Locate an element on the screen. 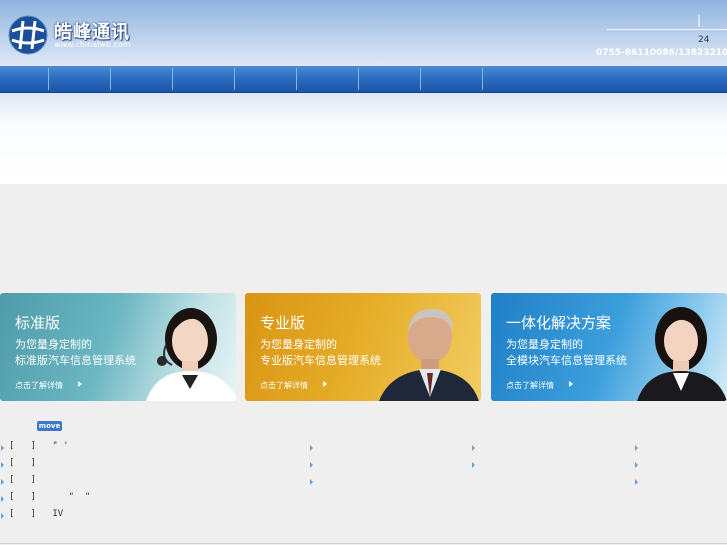 This screenshot has height=545, width=727. man-portrait-photo is located at coordinates (429, 355).